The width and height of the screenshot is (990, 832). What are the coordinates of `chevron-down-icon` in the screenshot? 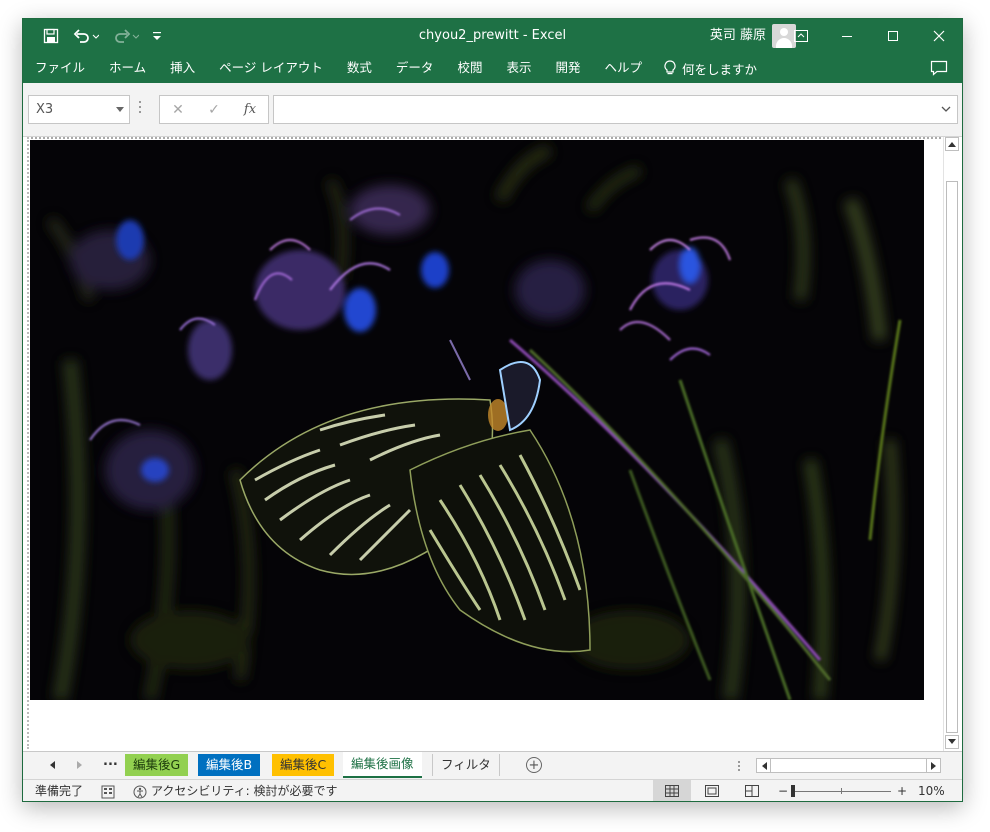 It's located at (120, 109).